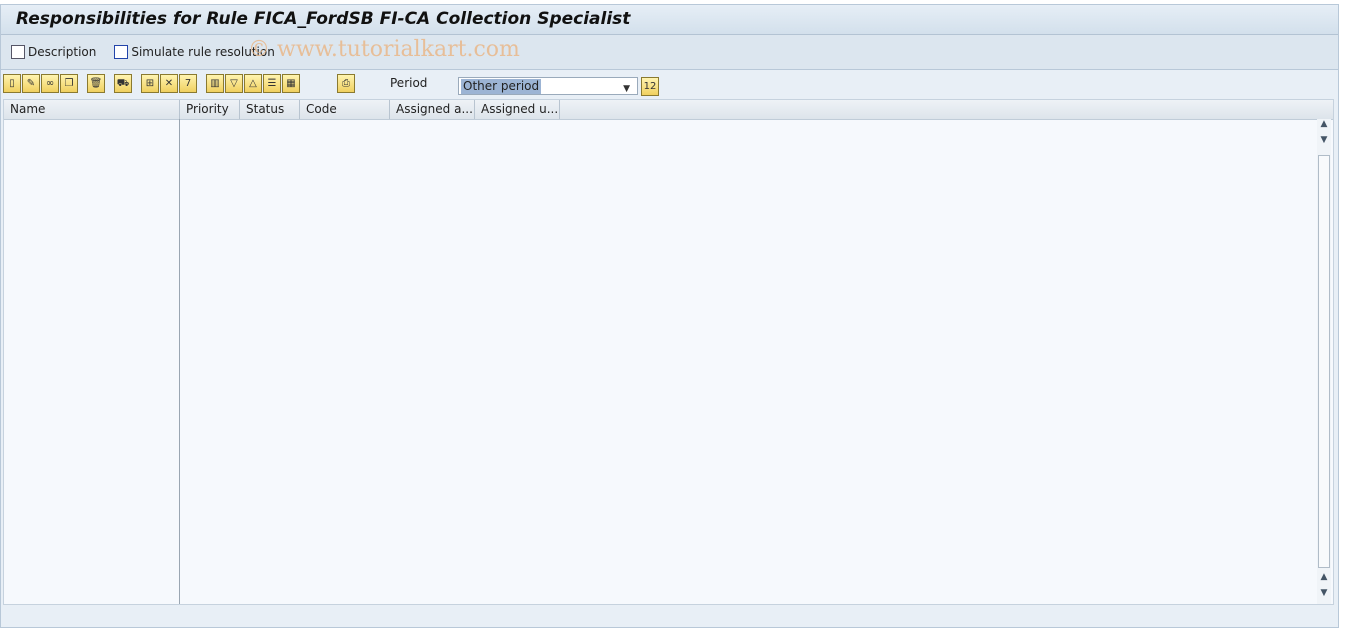  Describe the element at coordinates (1324, 143) in the screenshot. I see `page-down-icon: ▼` at that location.